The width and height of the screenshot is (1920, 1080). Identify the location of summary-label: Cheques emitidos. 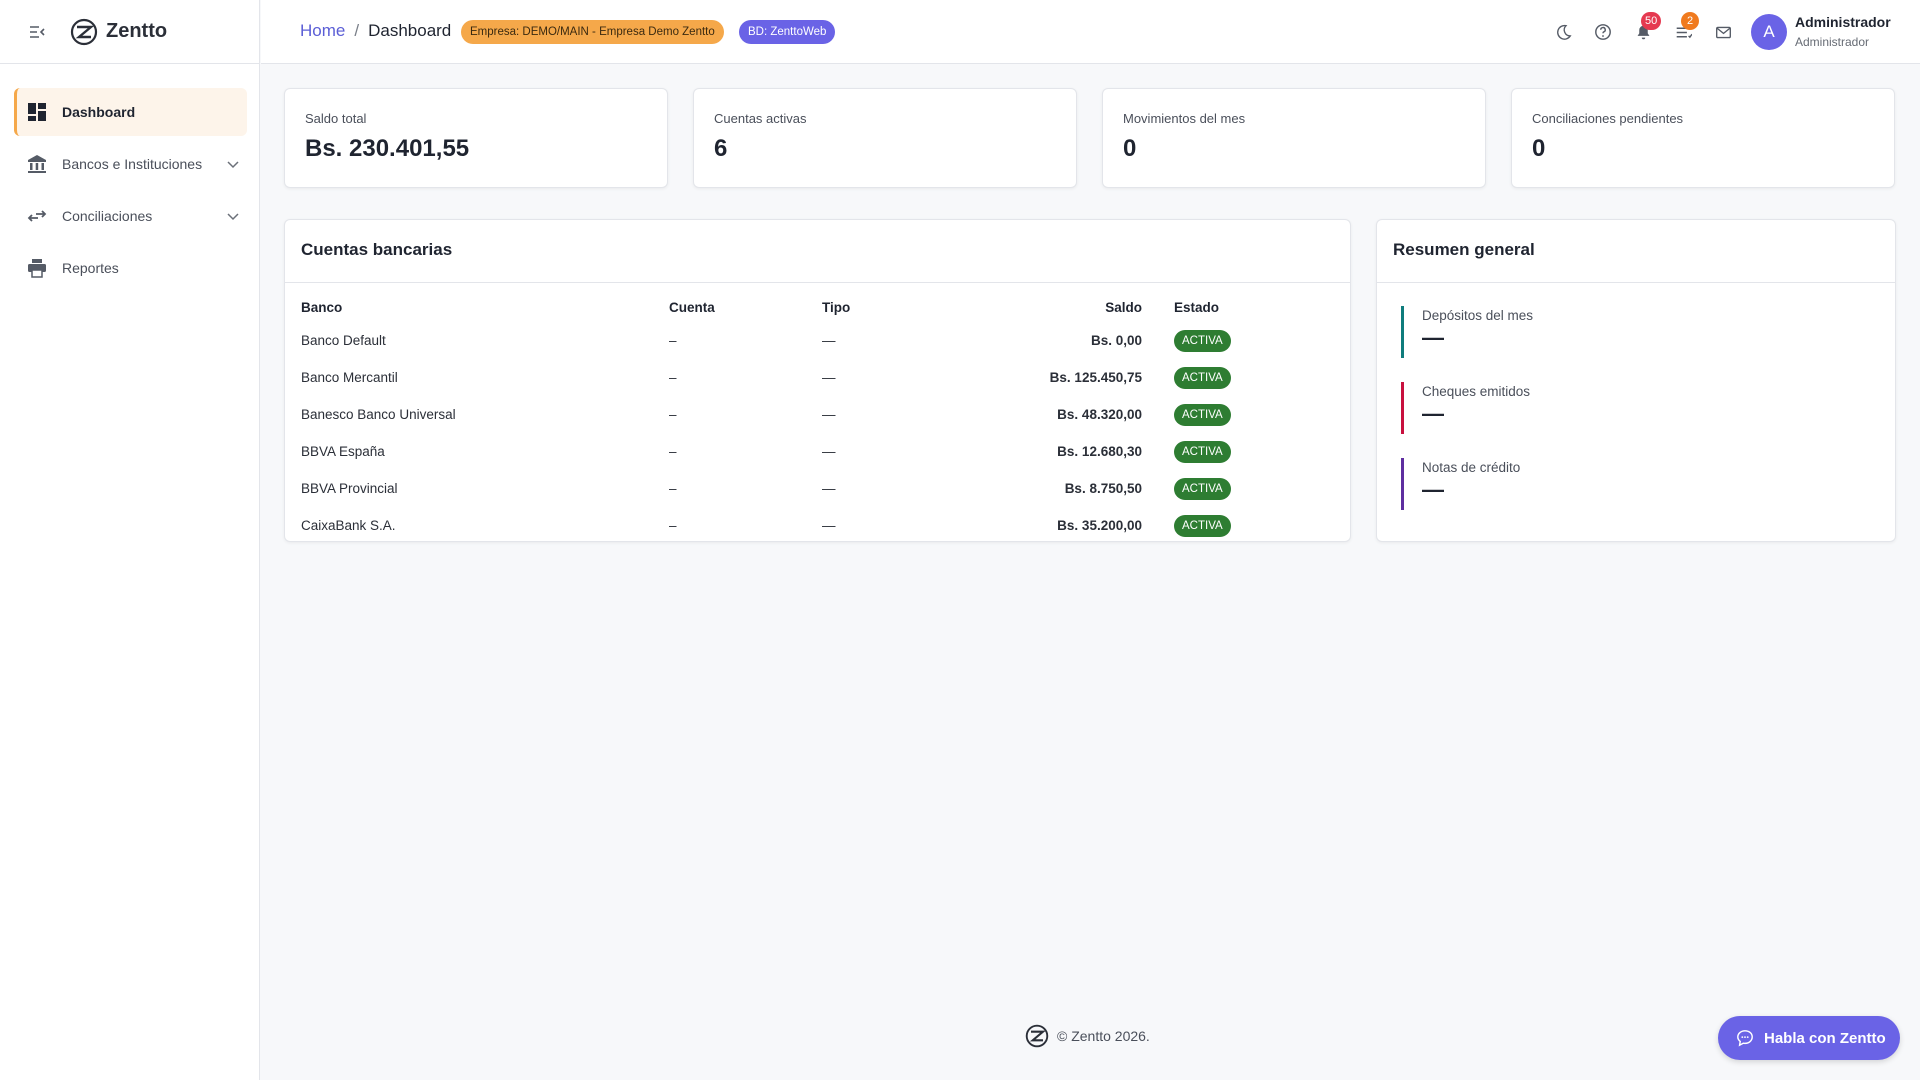
(1476, 391).